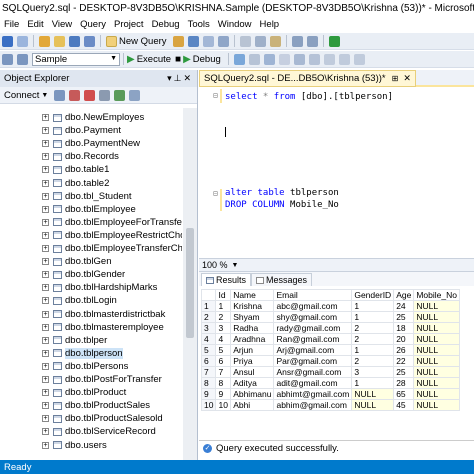 The image size is (474, 474). I want to click on table-row: 2 2 Shyam shy@gmail.com 1 25 NULL, so click(330, 317).